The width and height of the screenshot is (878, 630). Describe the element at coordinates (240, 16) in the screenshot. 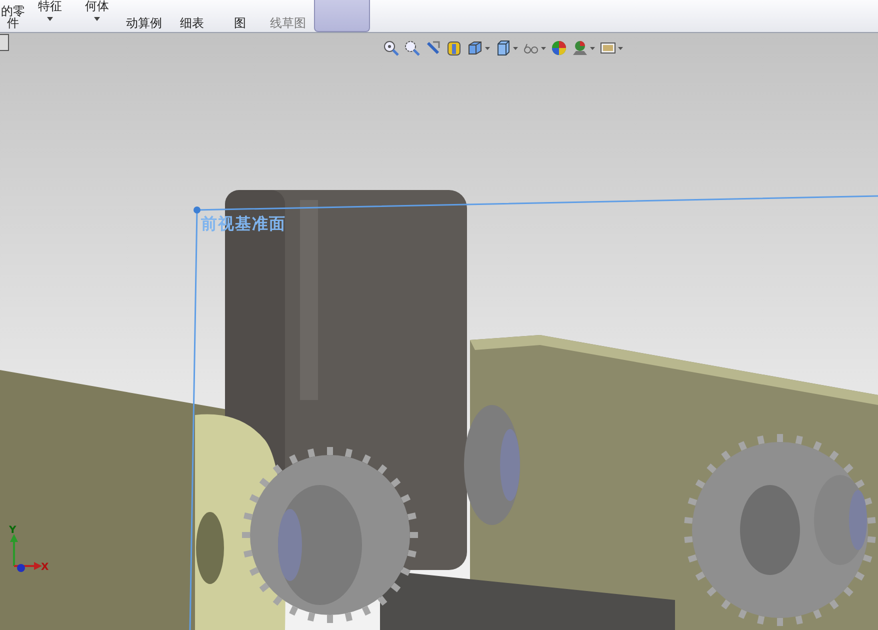

I see `ribbon-button: 图` at that location.